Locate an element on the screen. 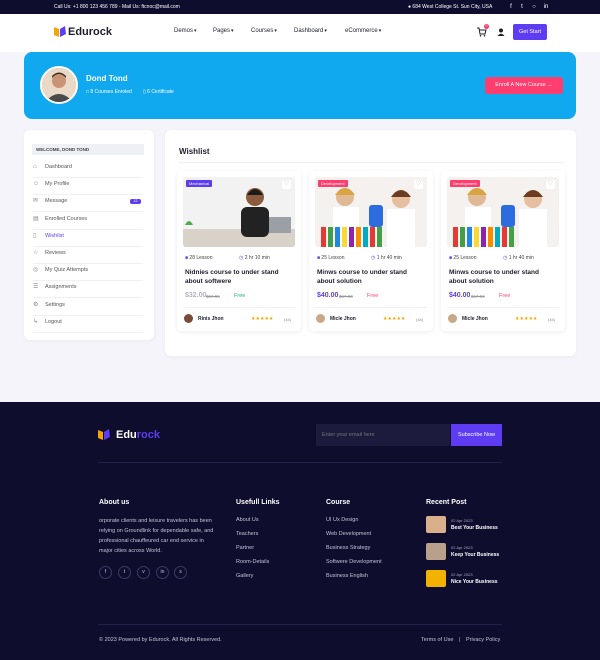 The width and height of the screenshot is (600, 660). home-icon: ⌂ is located at coordinates (35, 167).